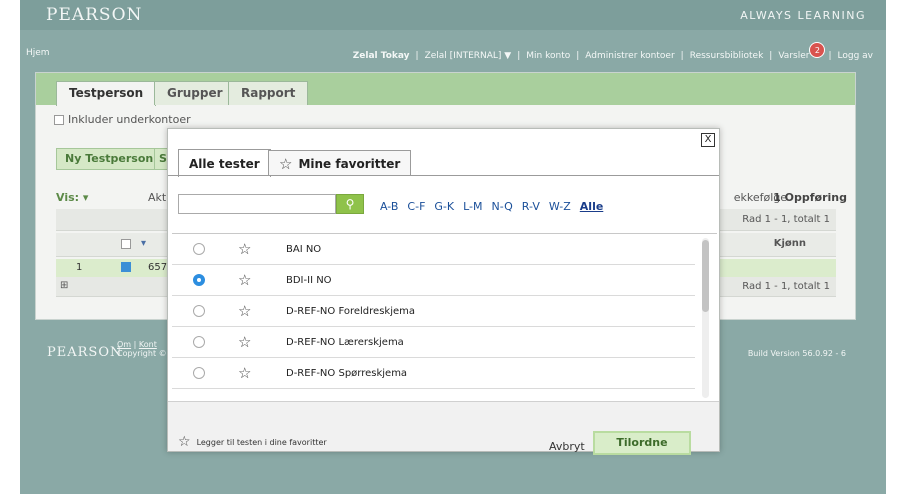 The height and width of the screenshot is (494, 901). I want to click on list-item: ☆ BDI-II NO, so click(433, 280).